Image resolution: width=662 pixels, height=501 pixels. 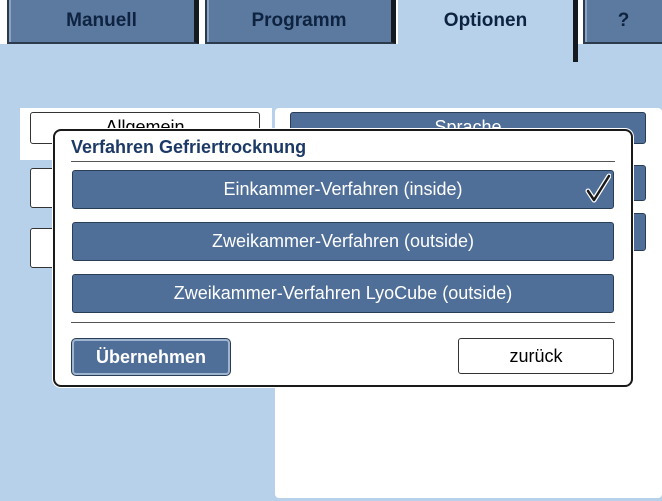 What do you see at coordinates (598, 188) in the screenshot?
I see `check-icon` at bounding box center [598, 188].